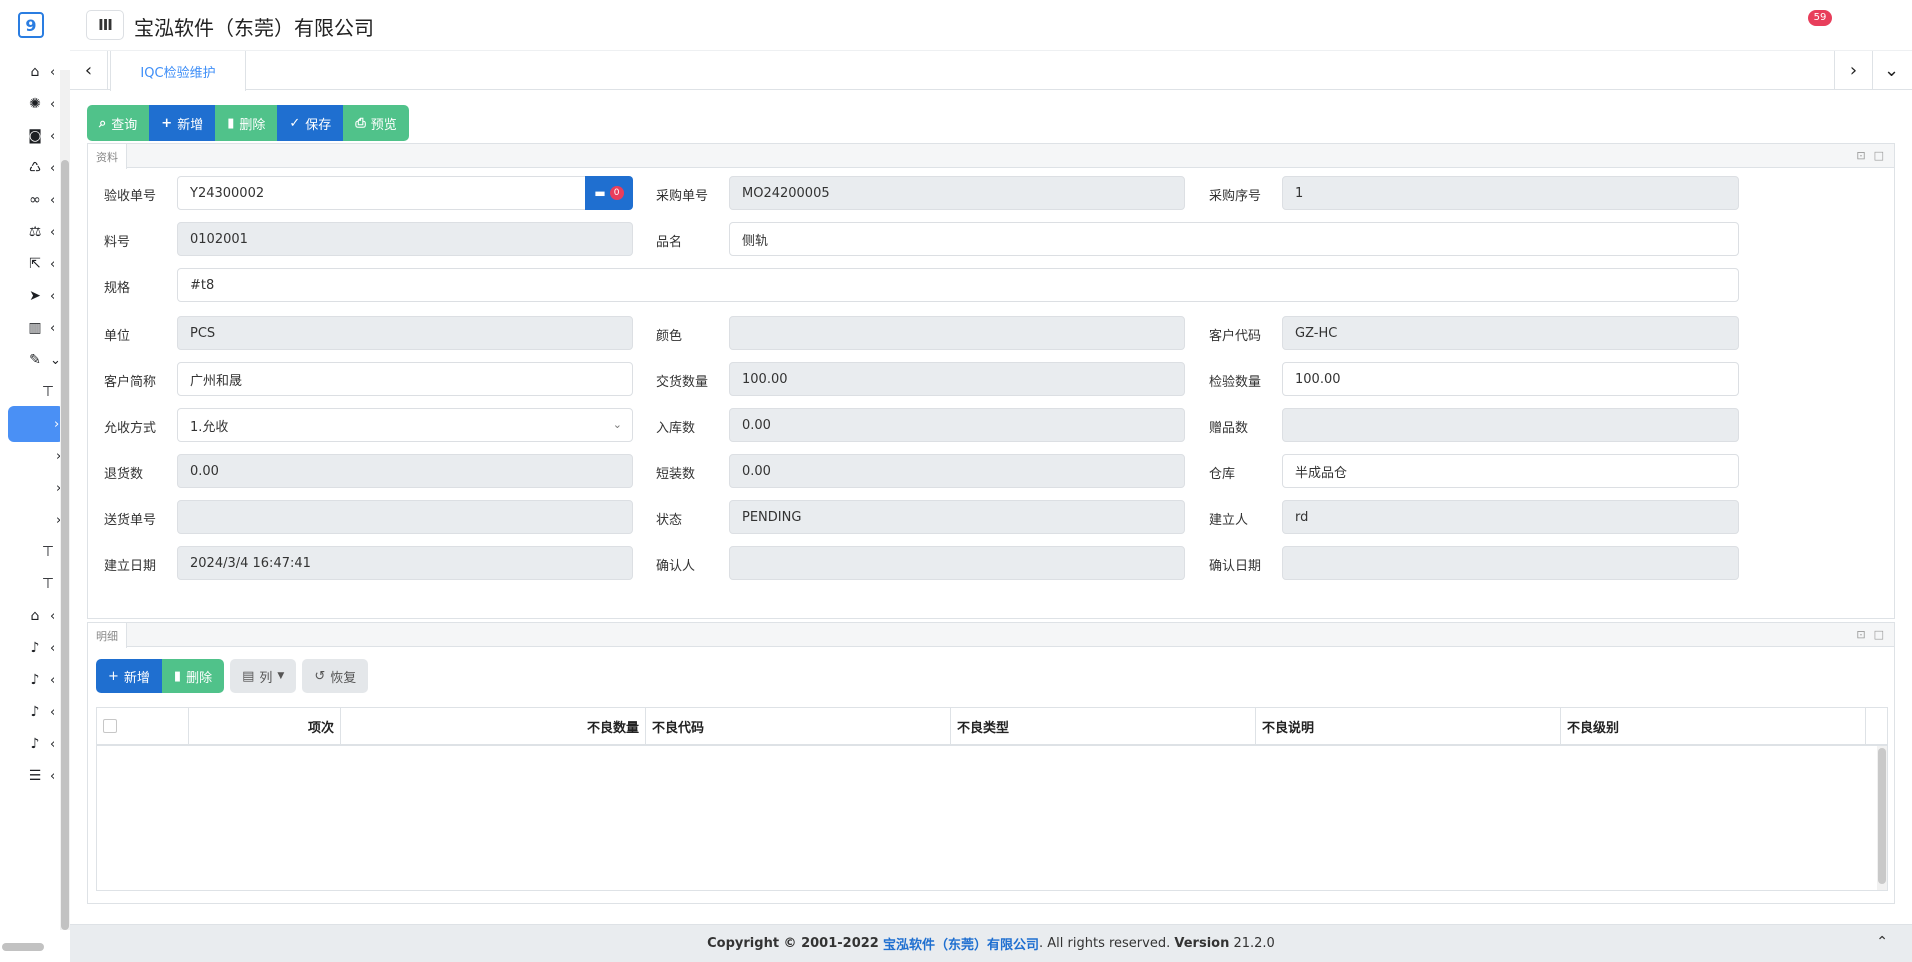  Describe the element at coordinates (136, 678) in the screenshot. I see `detail-add-label: 新增` at that location.